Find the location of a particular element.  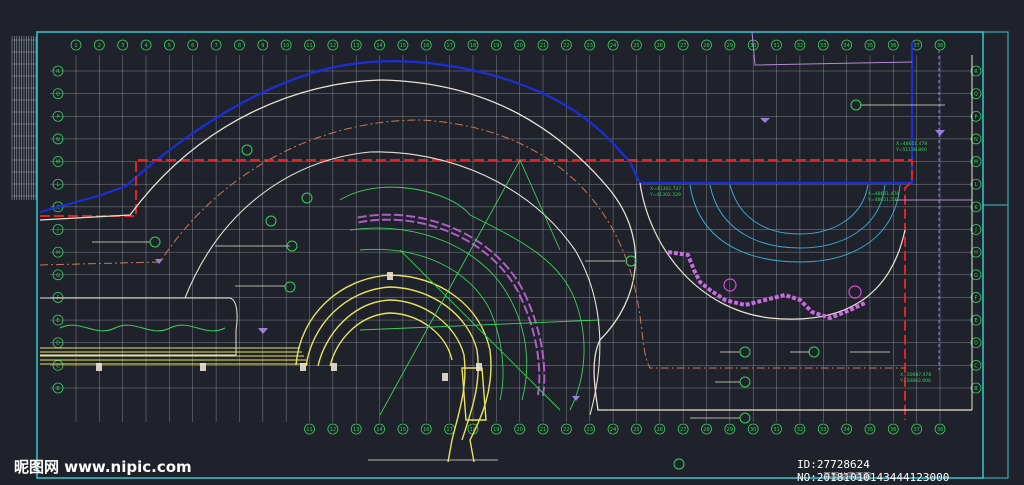

steps is located at coordinates (174, 356).